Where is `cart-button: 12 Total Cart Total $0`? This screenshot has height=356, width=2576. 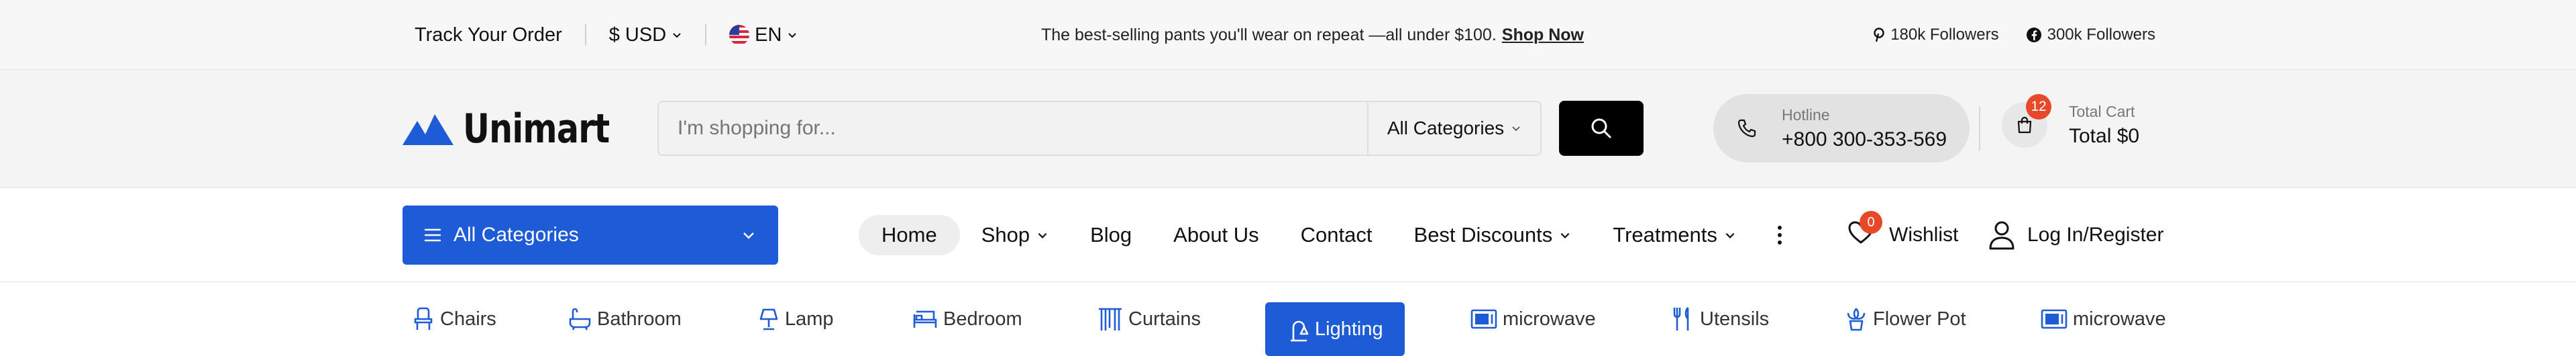
cart-button: 12 Total Cart Total $0 is located at coordinates (2071, 121).